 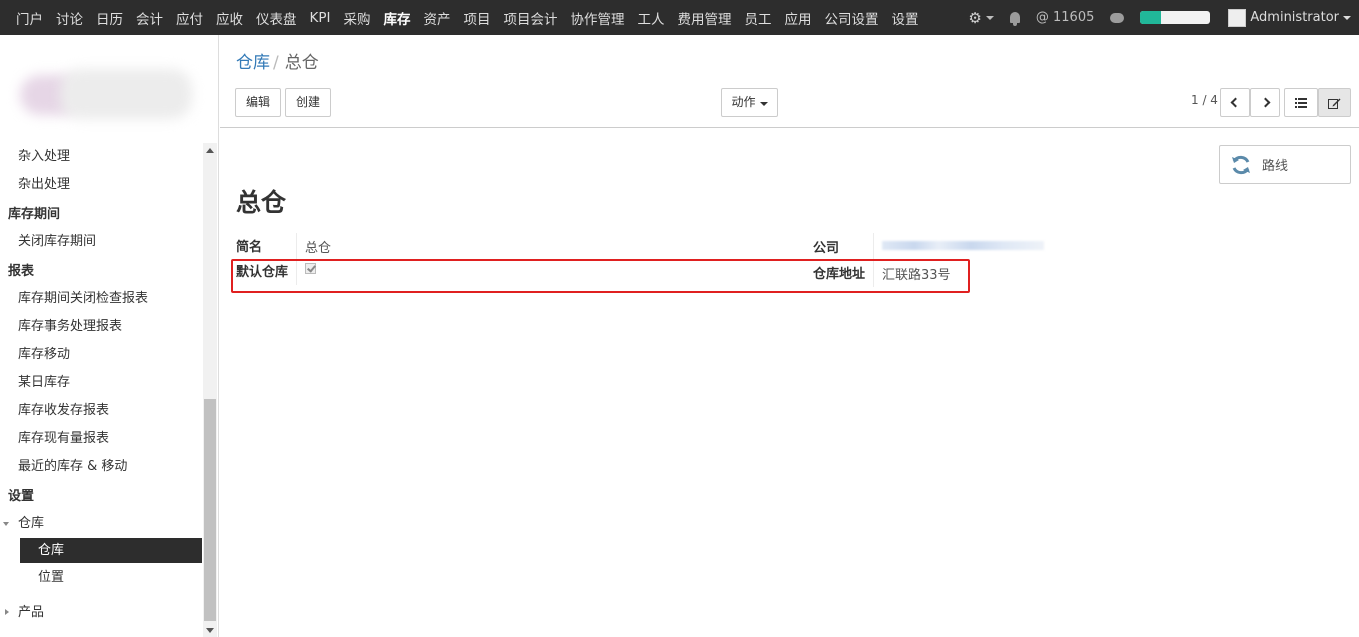 I want to click on chat-icon, so click(x=1117, y=17).